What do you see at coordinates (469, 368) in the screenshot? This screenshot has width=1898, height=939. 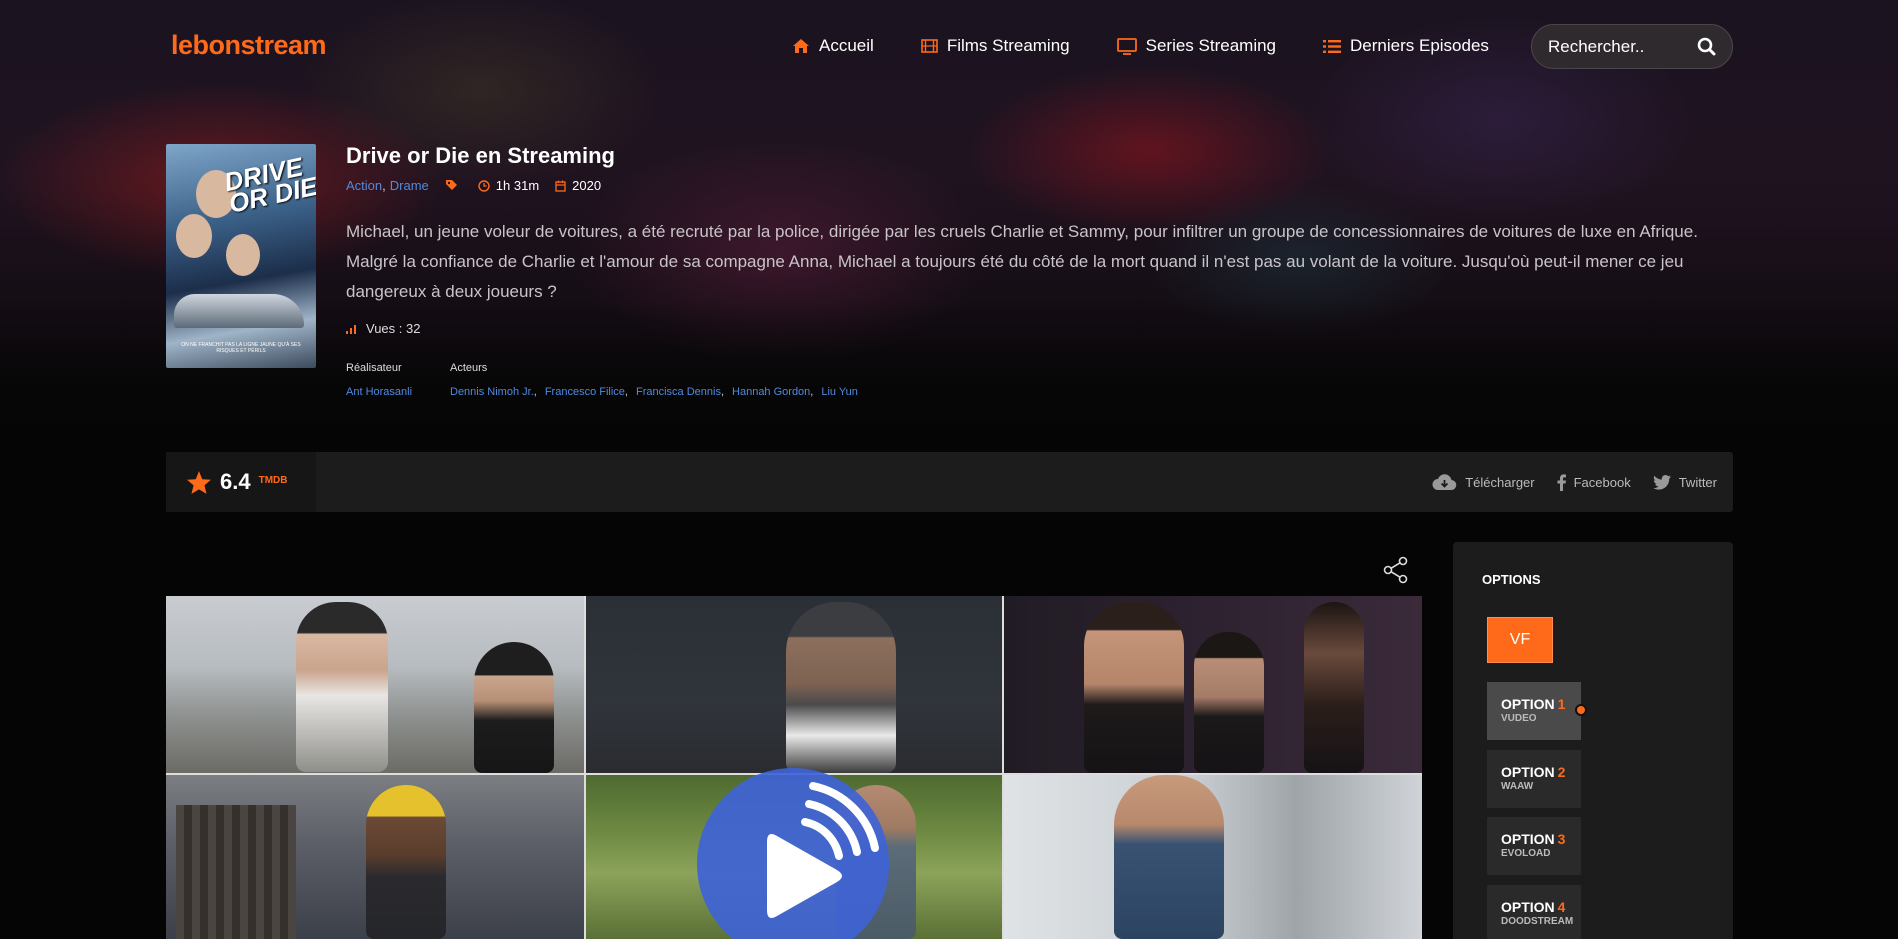 I see `actors-label: Acteurs` at bounding box center [469, 368].